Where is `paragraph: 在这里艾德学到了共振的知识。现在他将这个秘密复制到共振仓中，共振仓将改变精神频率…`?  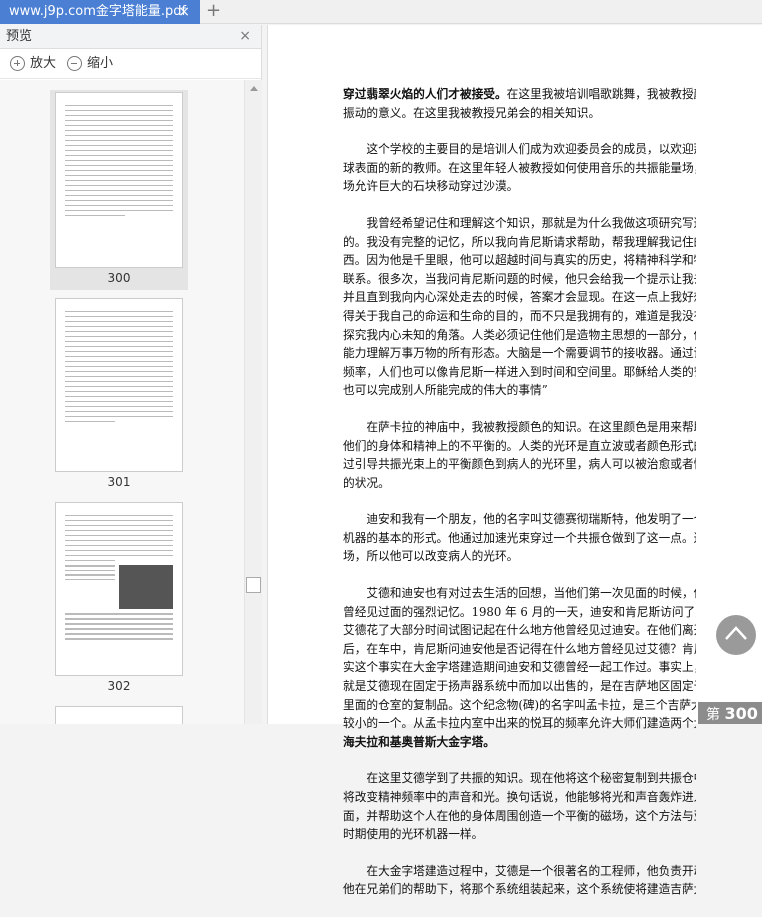
paragraph: 在这里艾德学到了共振的知识。现在他将这个秘密复制到共振仓中，共振仓将改变精神频率… is located at coordinates (519, 806).